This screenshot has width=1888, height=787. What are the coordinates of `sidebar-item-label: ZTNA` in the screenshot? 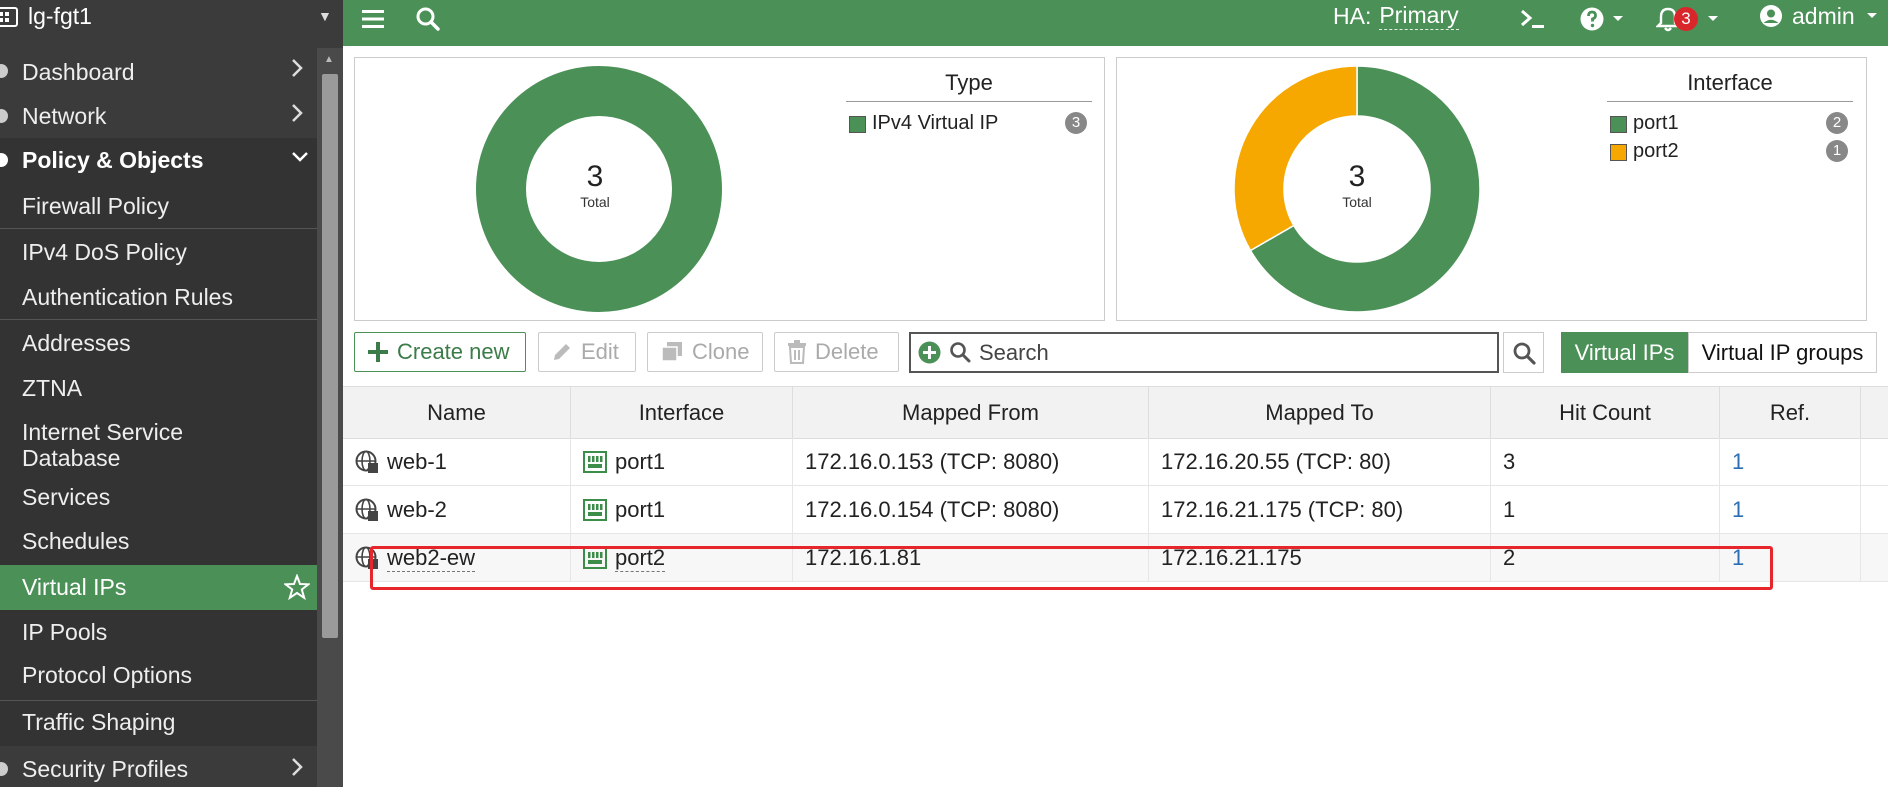 It's located at (52, 388).